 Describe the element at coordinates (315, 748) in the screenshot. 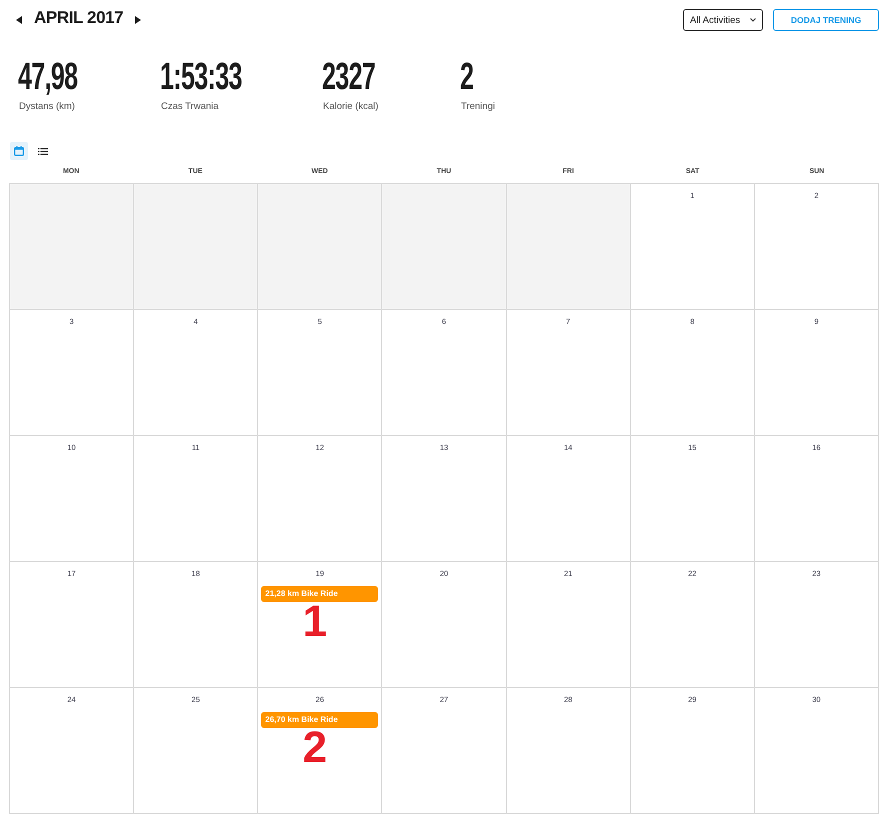

I see `annotation-number: 2` at that location.